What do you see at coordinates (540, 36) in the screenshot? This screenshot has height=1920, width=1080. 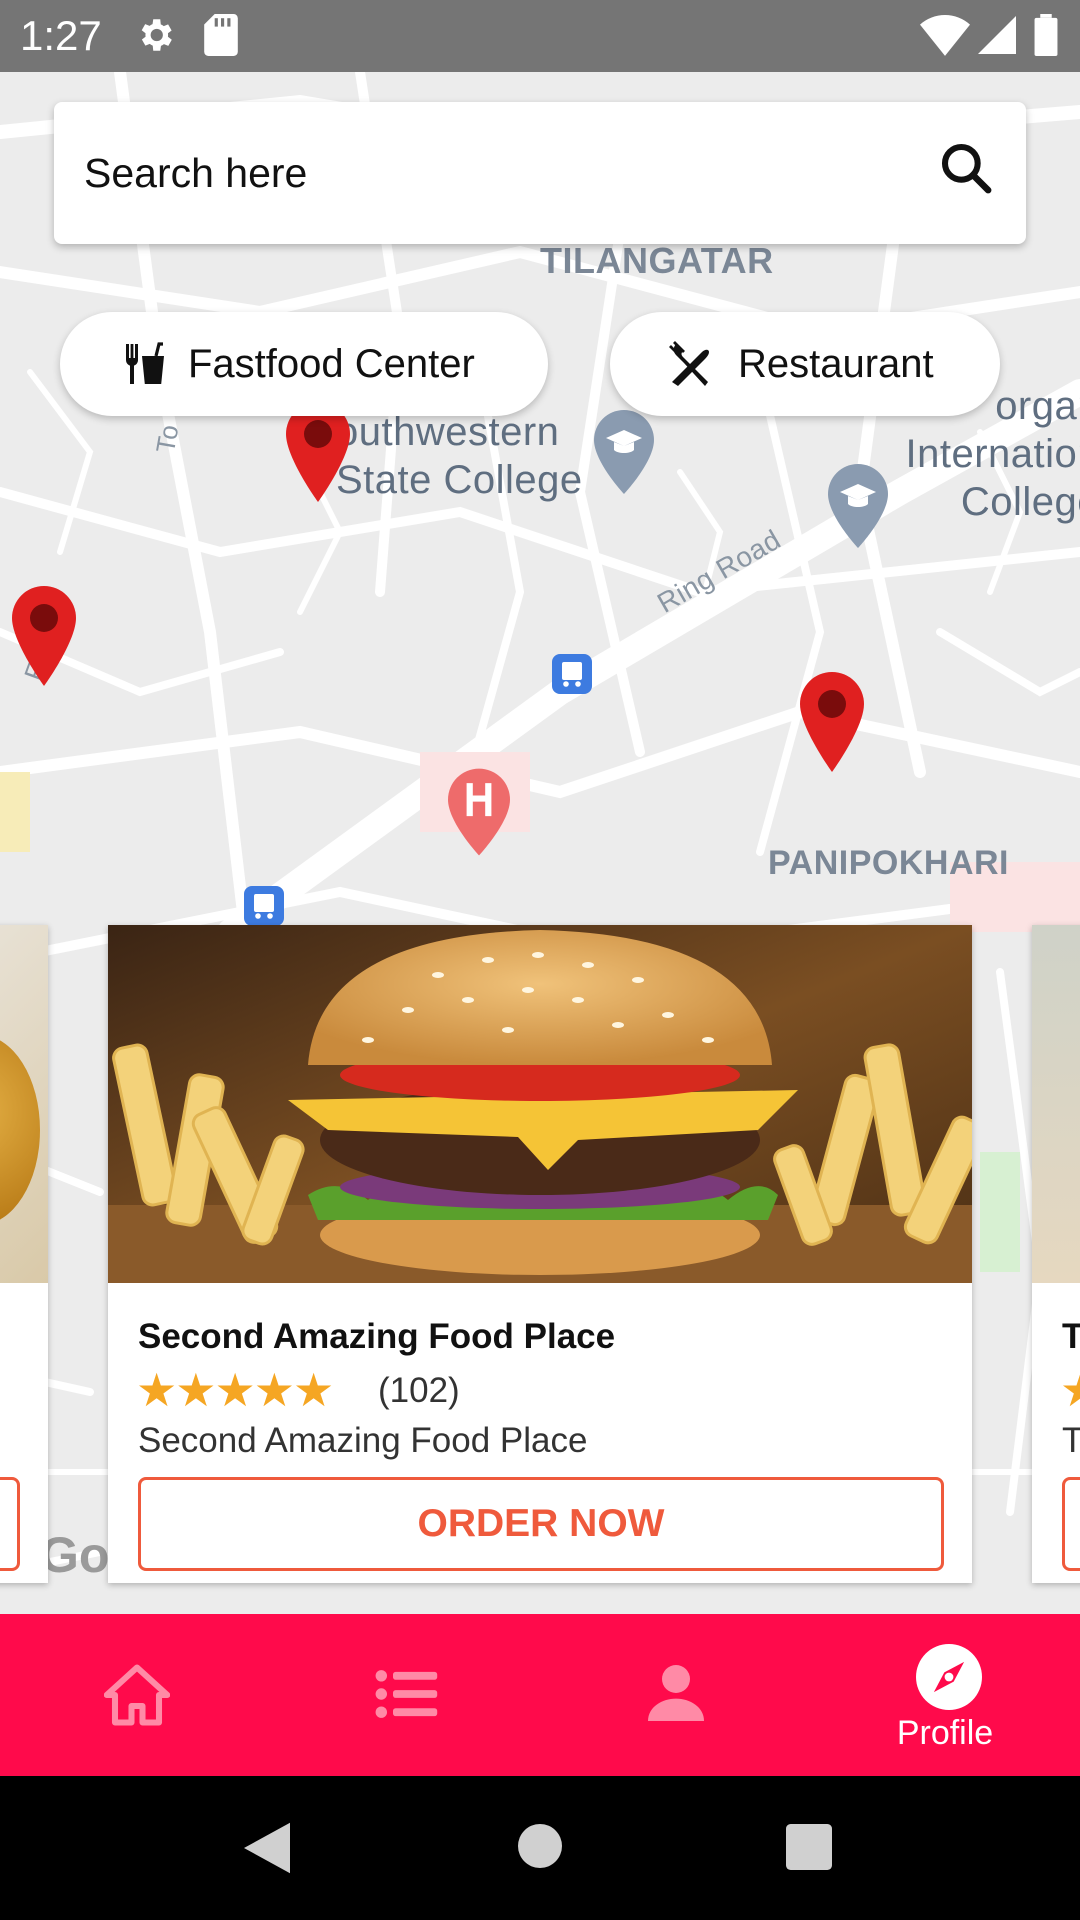 I see `status-bar: 1:27` at bounding box center [540, 36].